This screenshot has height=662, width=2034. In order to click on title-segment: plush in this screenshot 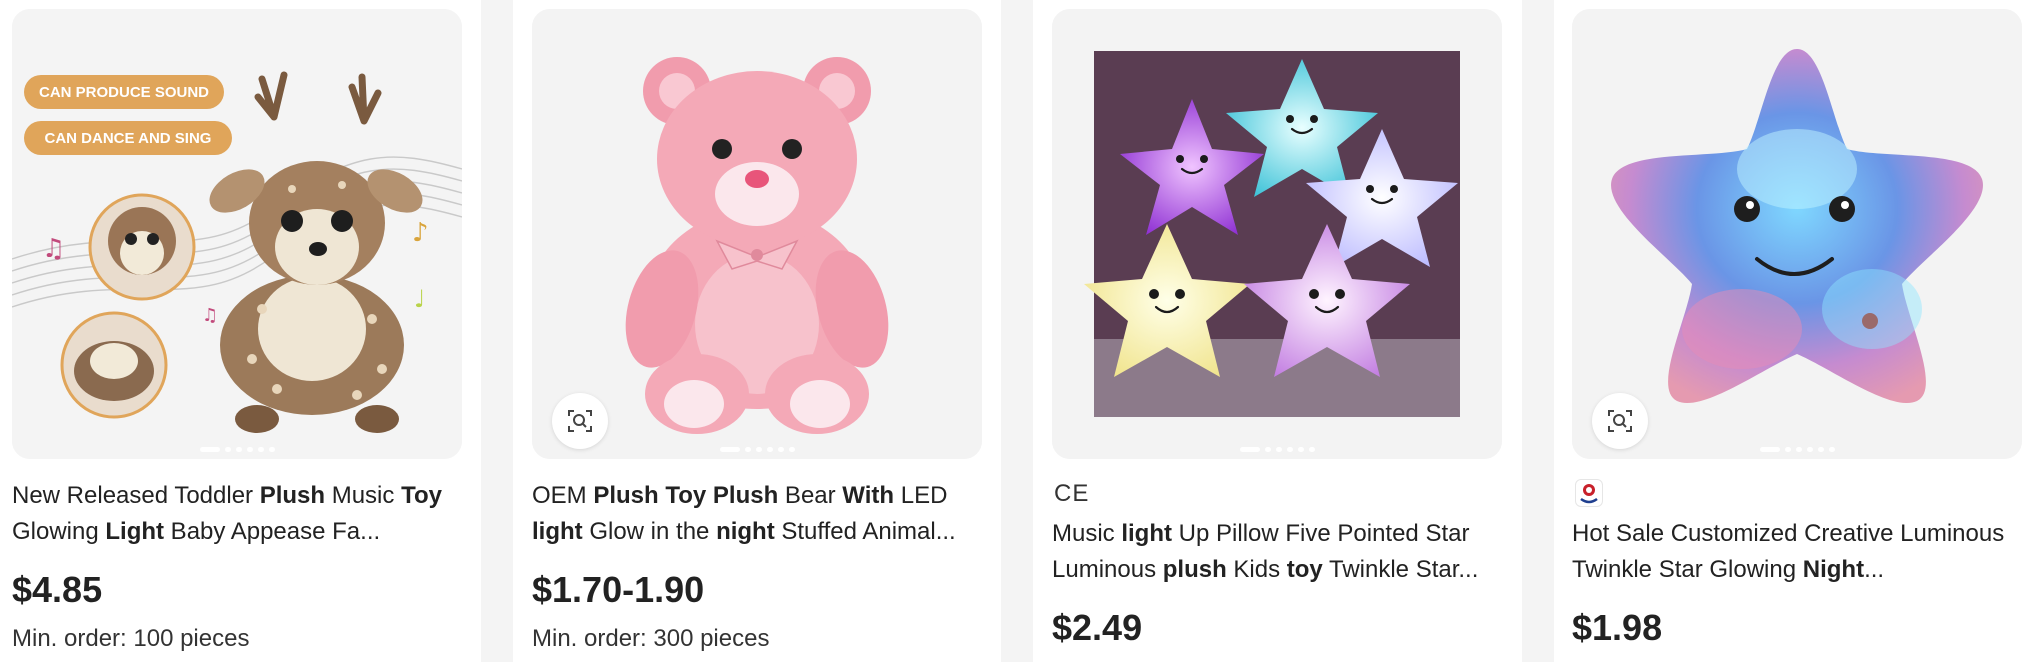, I will do `click(1194, 569)`.